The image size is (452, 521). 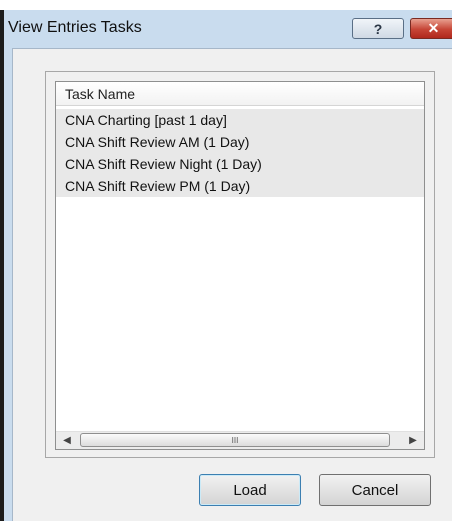 I want to click on load-button: Load, so click(x=250, y=490).